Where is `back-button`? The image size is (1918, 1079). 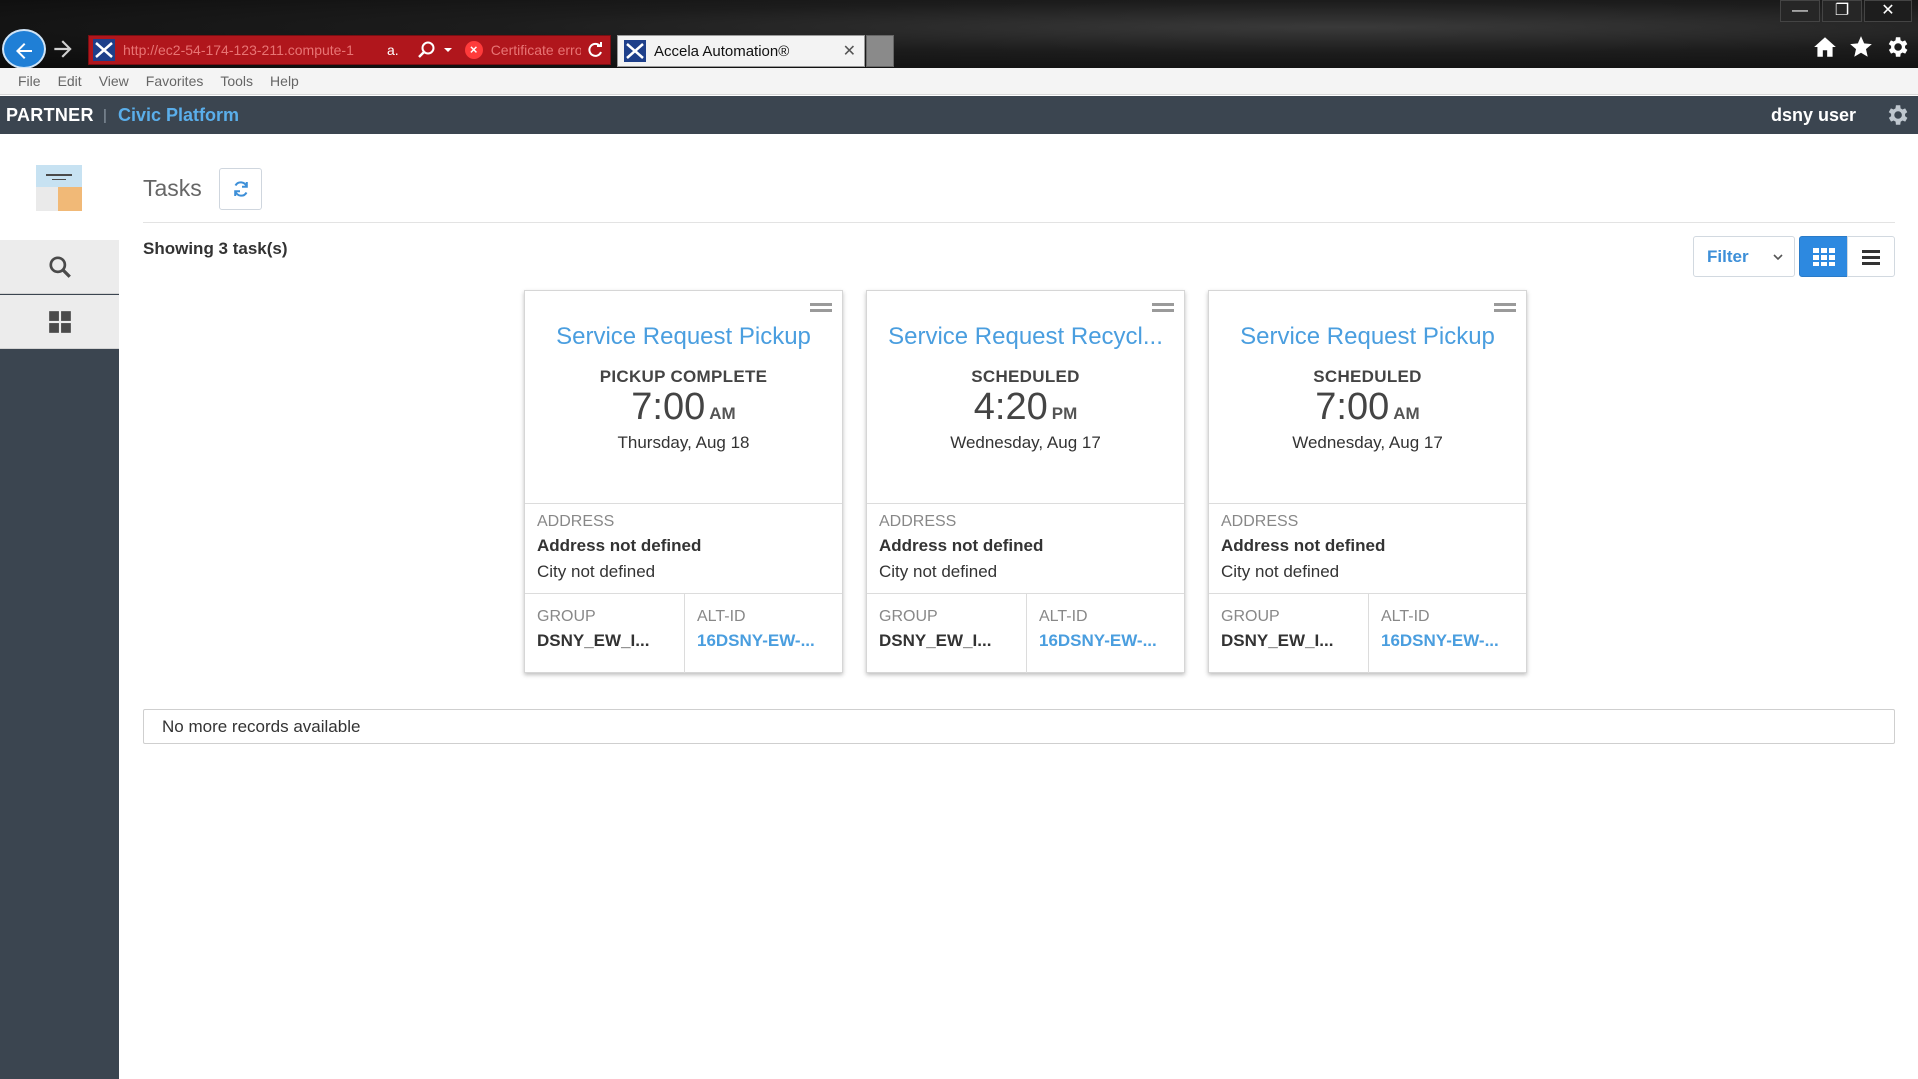
back-button is located at coordinates (24, 49).